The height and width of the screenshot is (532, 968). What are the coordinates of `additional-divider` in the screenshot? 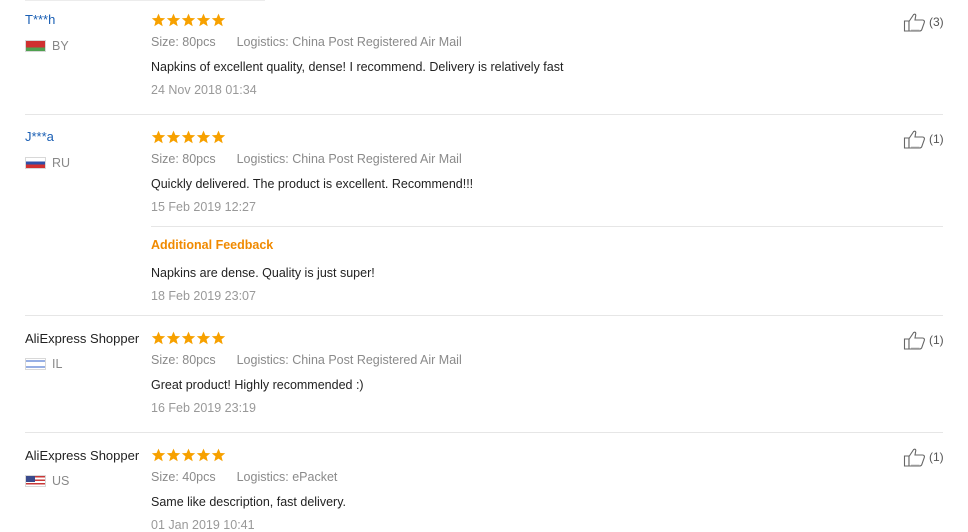 It's located at (547, 226).